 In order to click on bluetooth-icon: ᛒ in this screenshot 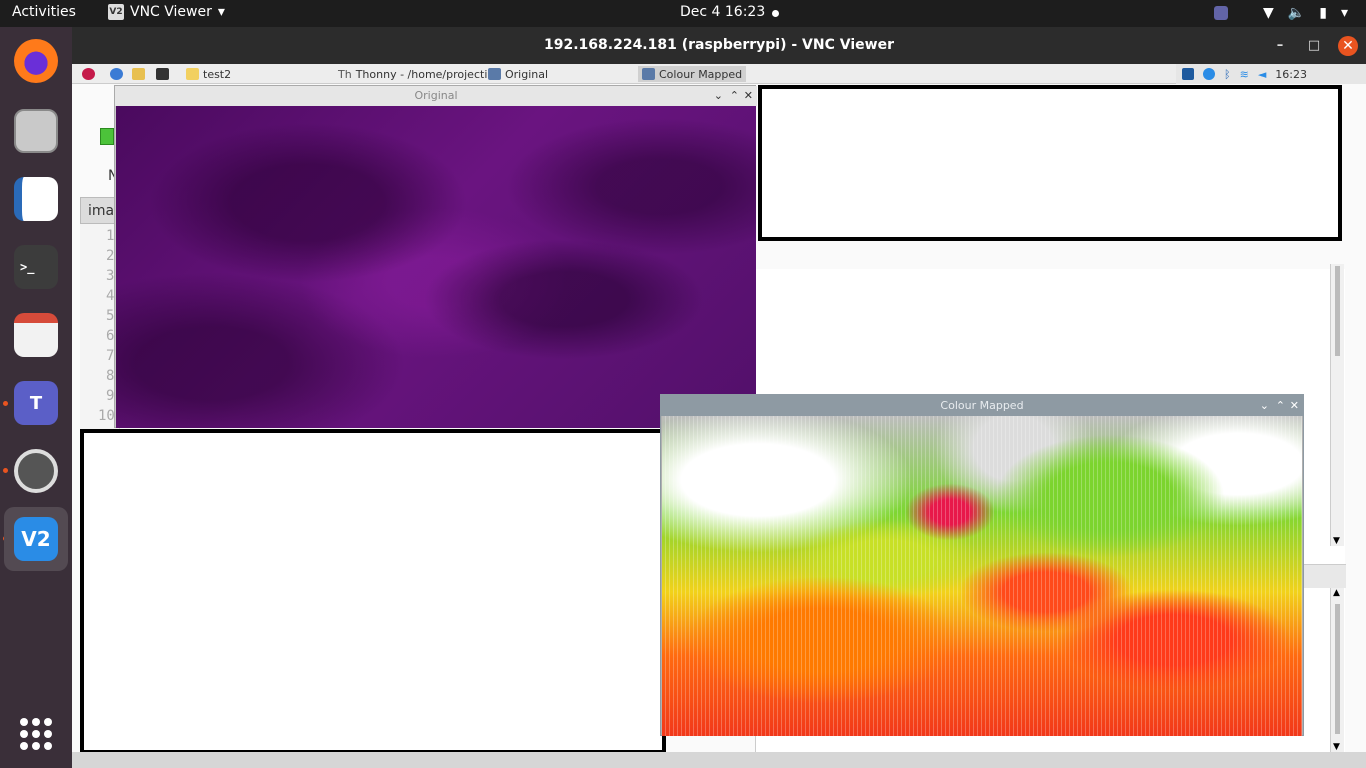, I will do `click(1227, 74)`.